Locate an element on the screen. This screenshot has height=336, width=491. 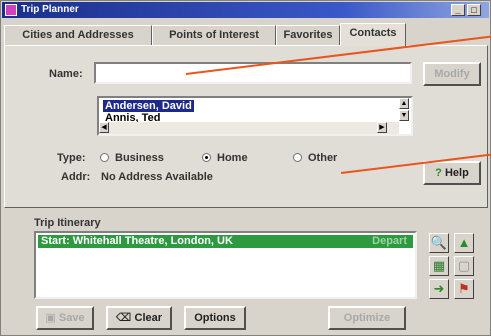
options-button: Options is located at coordinates (215, 318).